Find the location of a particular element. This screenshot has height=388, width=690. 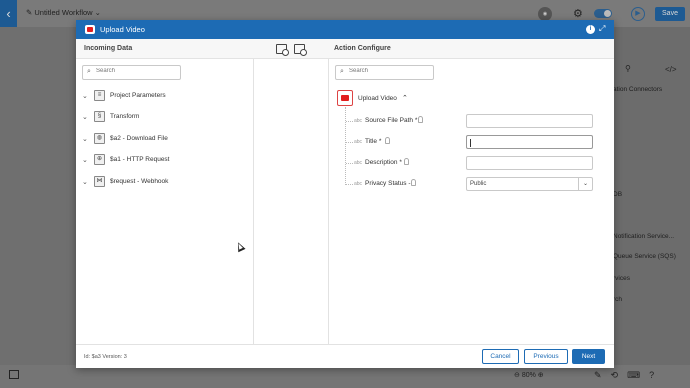

status-bar is located at coordinates (345, 376).